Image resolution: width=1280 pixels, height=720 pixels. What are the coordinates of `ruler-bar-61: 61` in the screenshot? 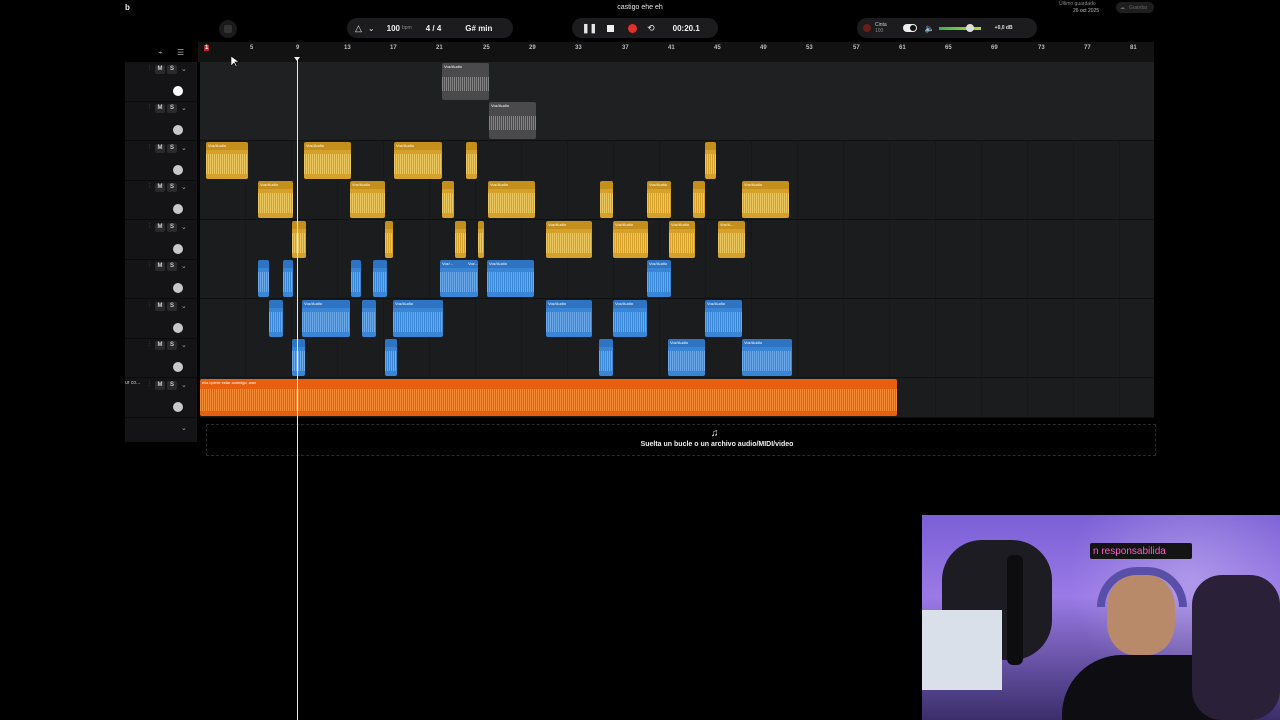 It's located at (902, 48).